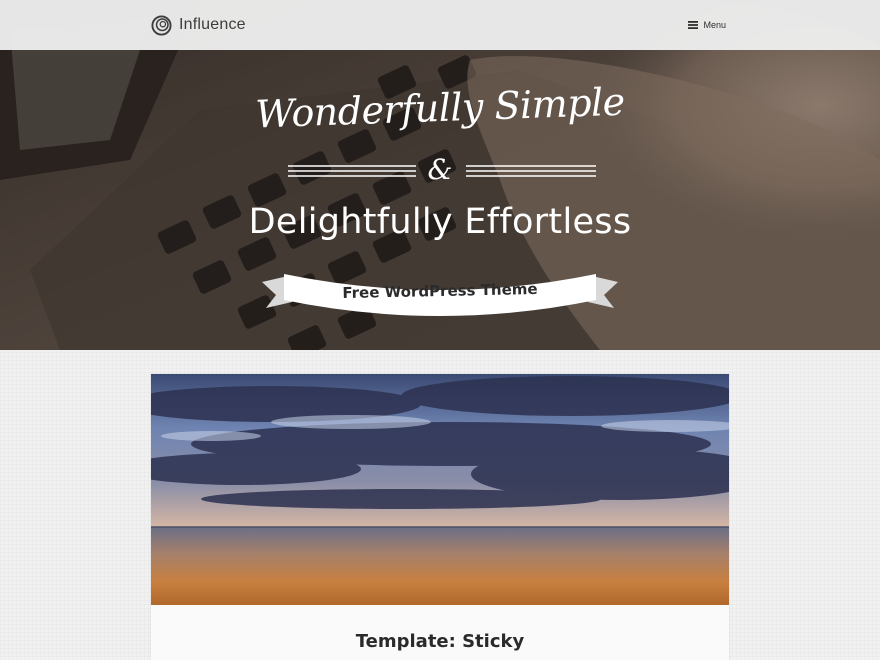 Image resolution: width=880 pixels, height=660 pixels. What do you see at coordinates (212, 24) in the screenshot?
I see `site-title: Influence` at bounding box center [212, 24].